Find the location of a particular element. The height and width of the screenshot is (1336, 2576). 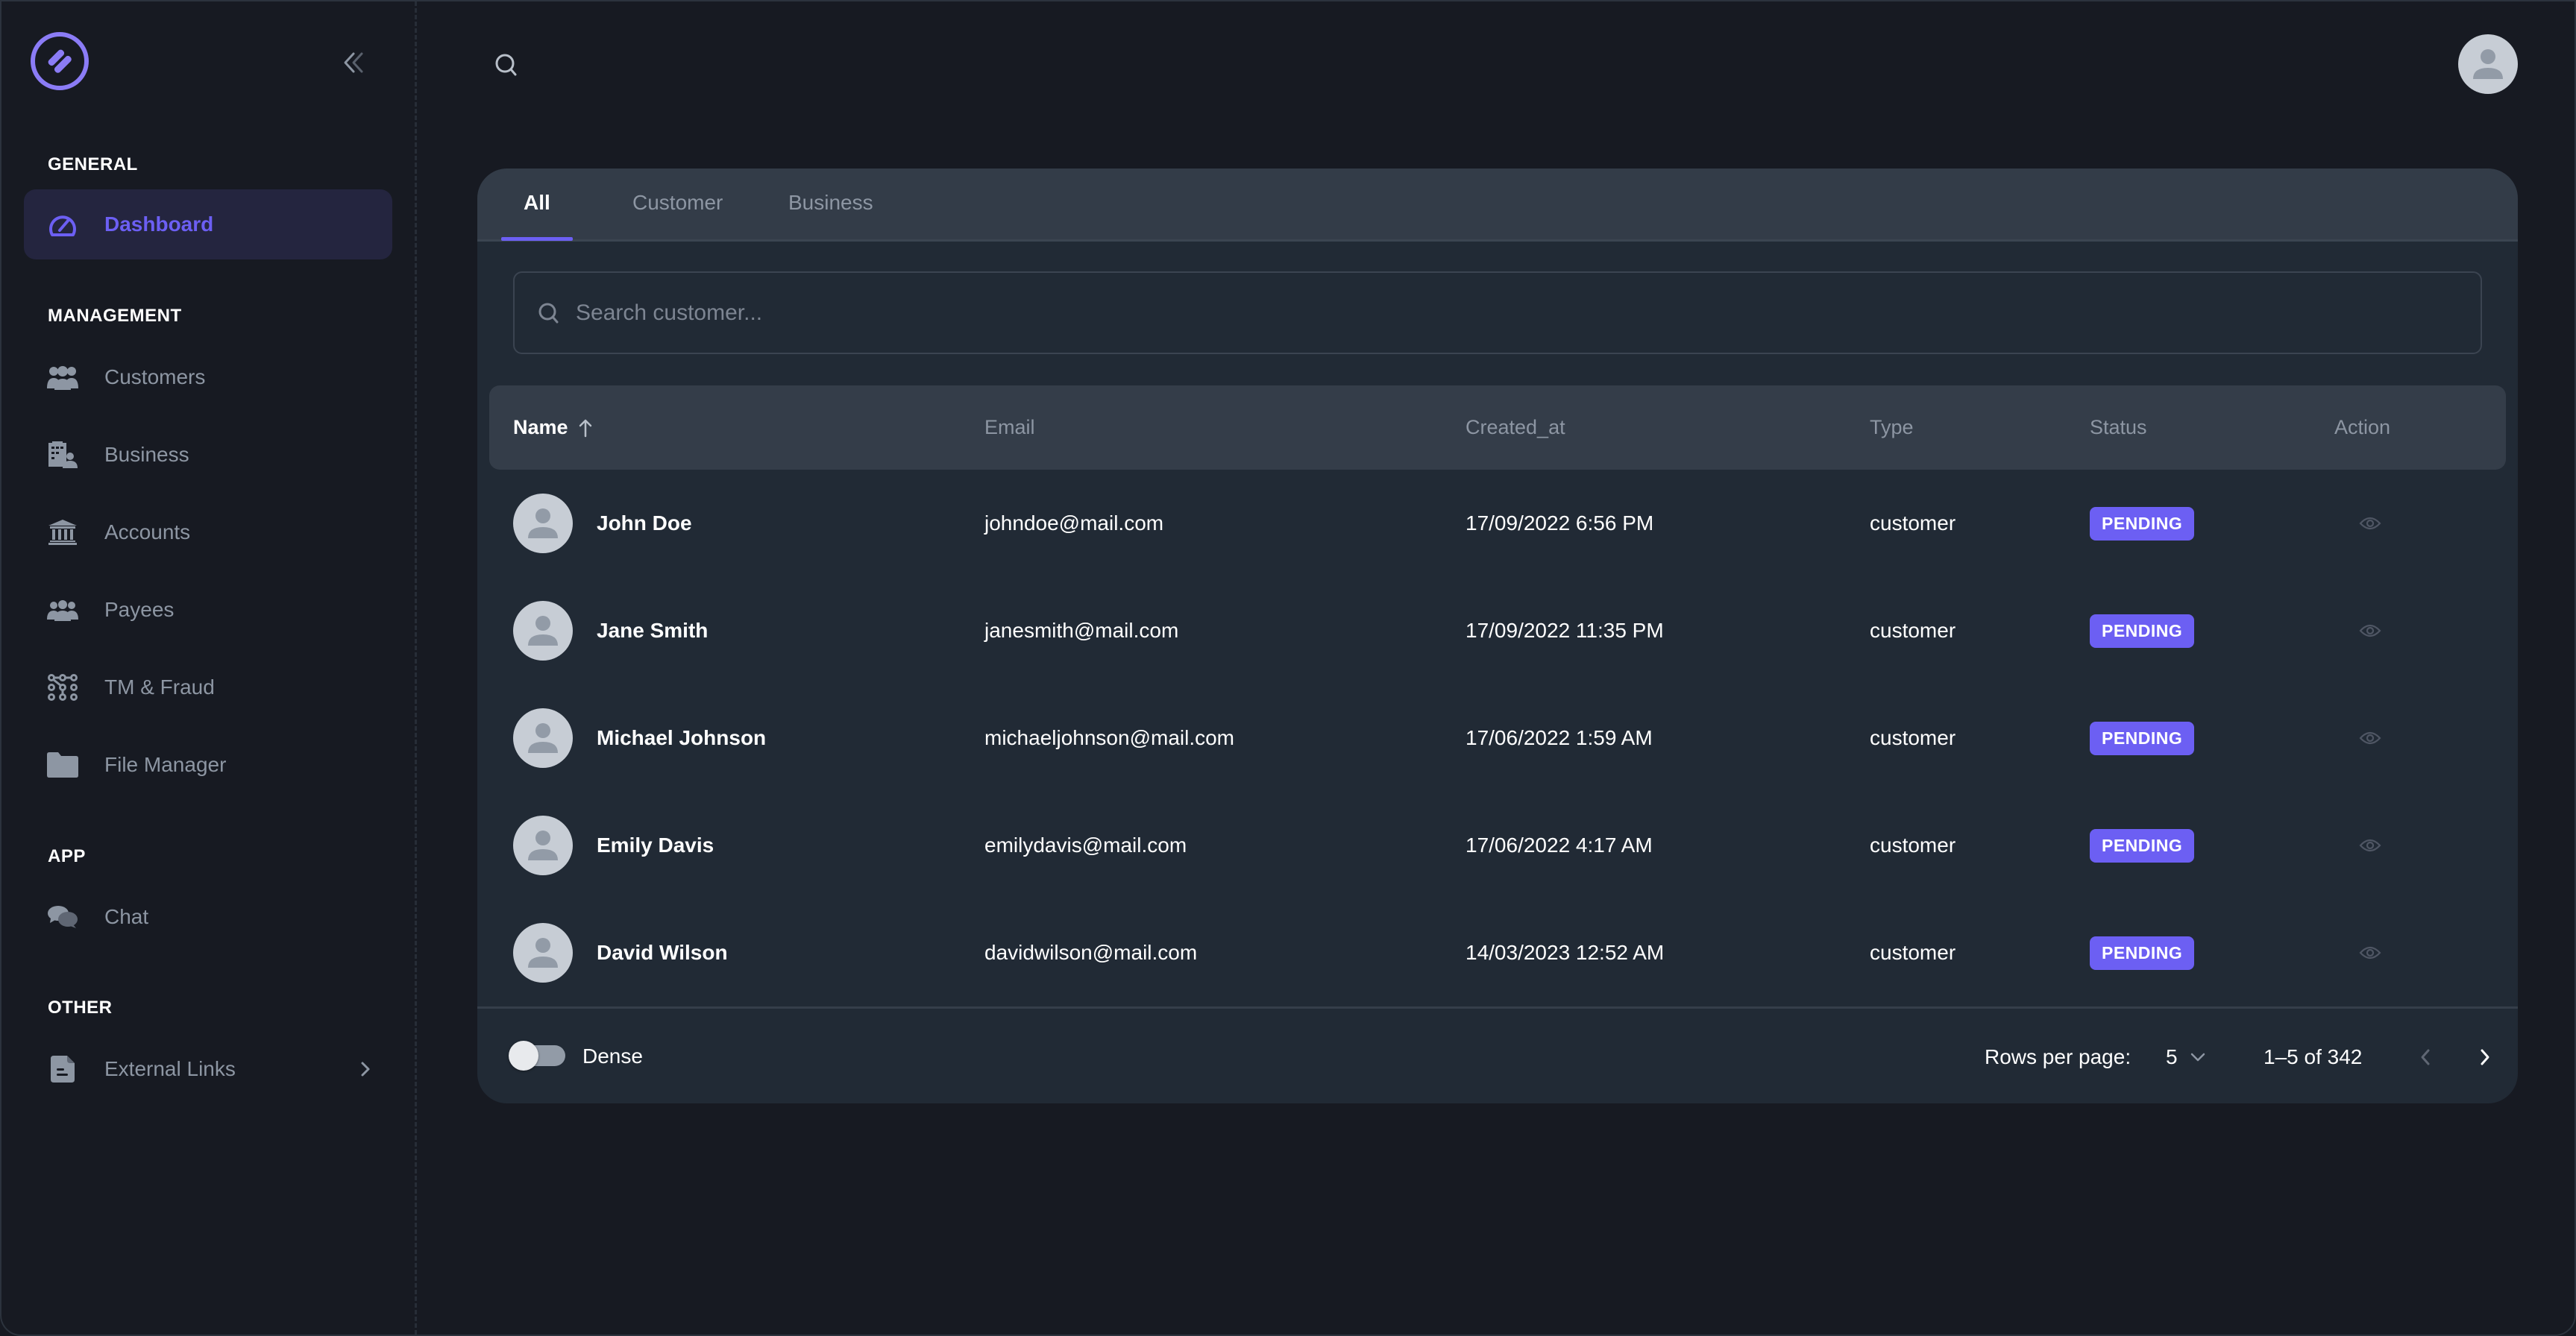

sidebar-item-file-manager: File Manager is located at coordinates (208, 765).